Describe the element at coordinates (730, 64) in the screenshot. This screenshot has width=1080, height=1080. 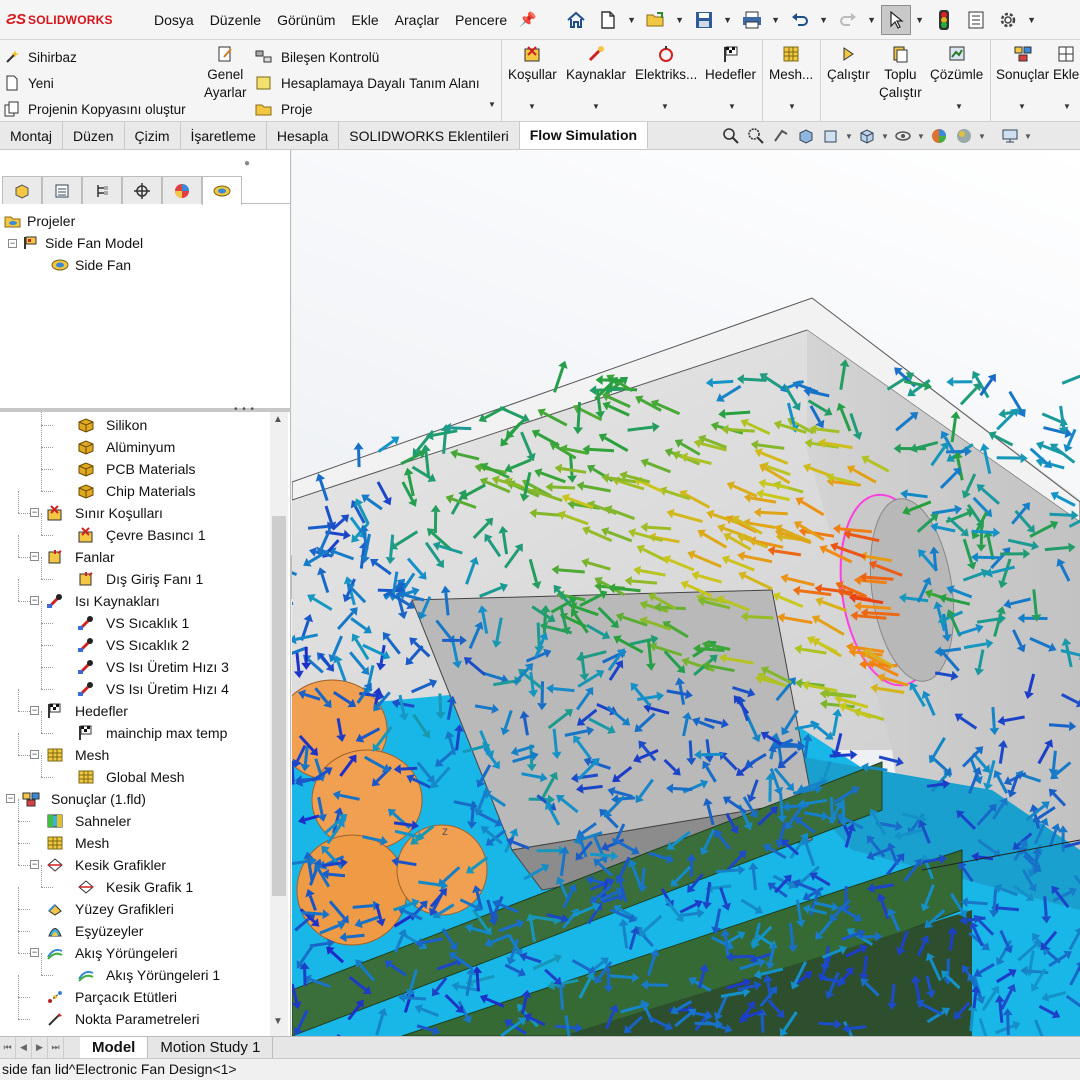
I see `goals-button: Hedefler` at that location.